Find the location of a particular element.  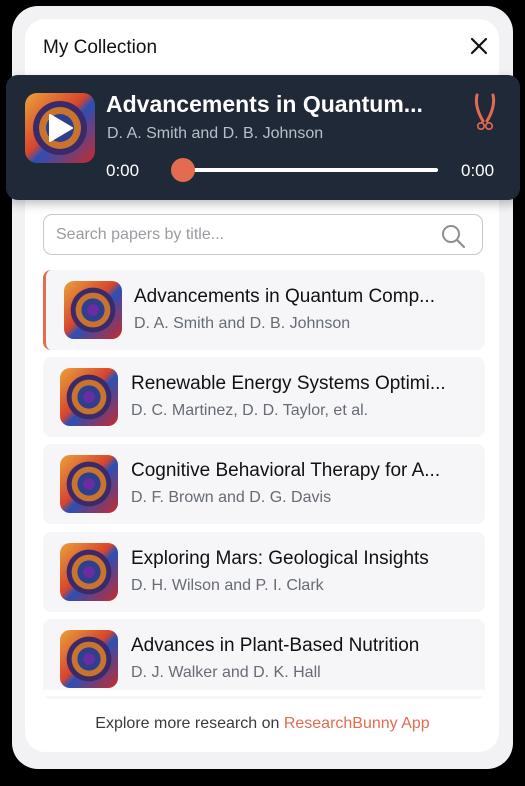

close-icon is located at coordinates (479, 46).